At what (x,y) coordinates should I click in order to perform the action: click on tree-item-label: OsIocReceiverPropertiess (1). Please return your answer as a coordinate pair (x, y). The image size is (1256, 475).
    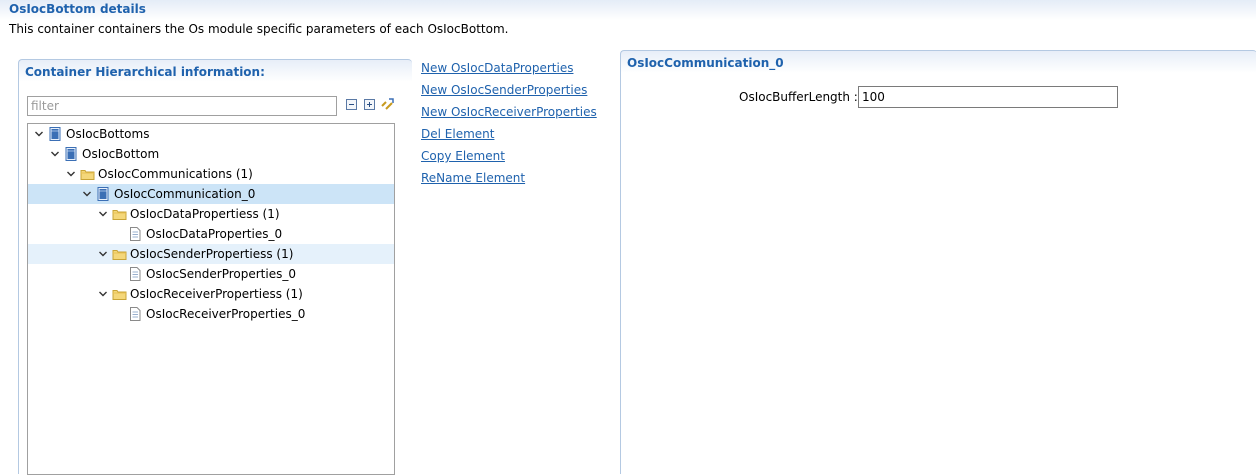
    Looking at the image, I should click on (216, 294).